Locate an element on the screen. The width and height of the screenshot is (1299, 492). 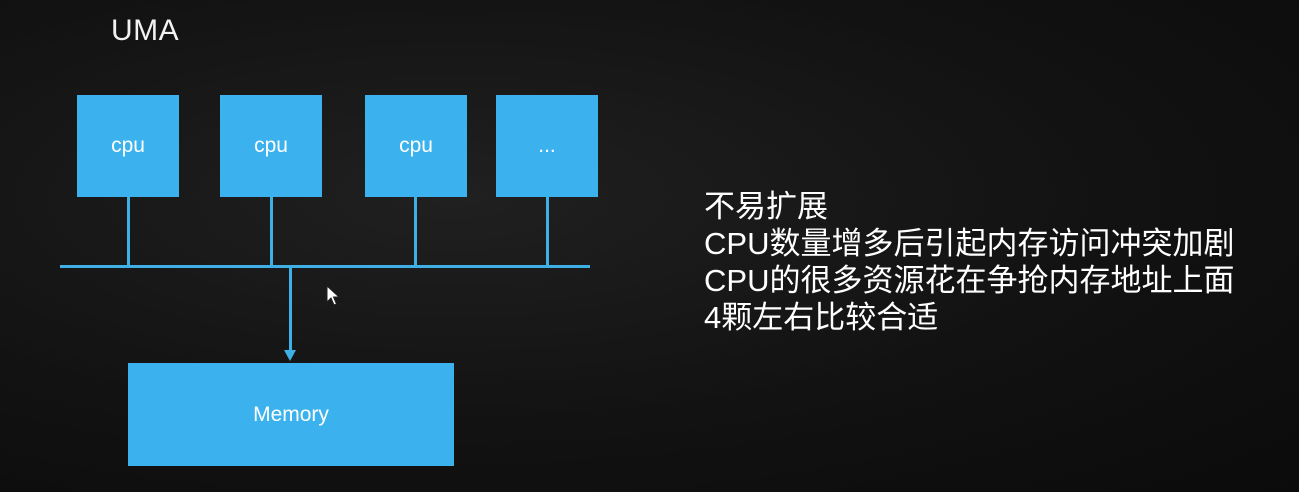
cpu-box-3: cpu is located at coordinates (416, 146).